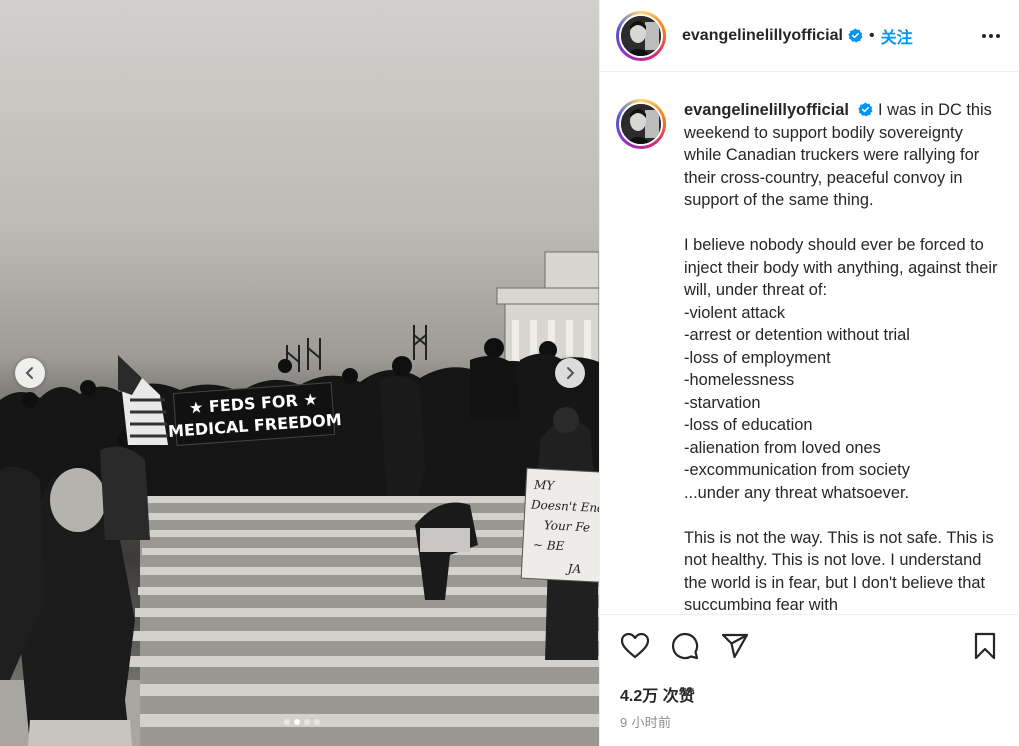  I want to click on sign-line-3: Your Fe, so click(567, 526).